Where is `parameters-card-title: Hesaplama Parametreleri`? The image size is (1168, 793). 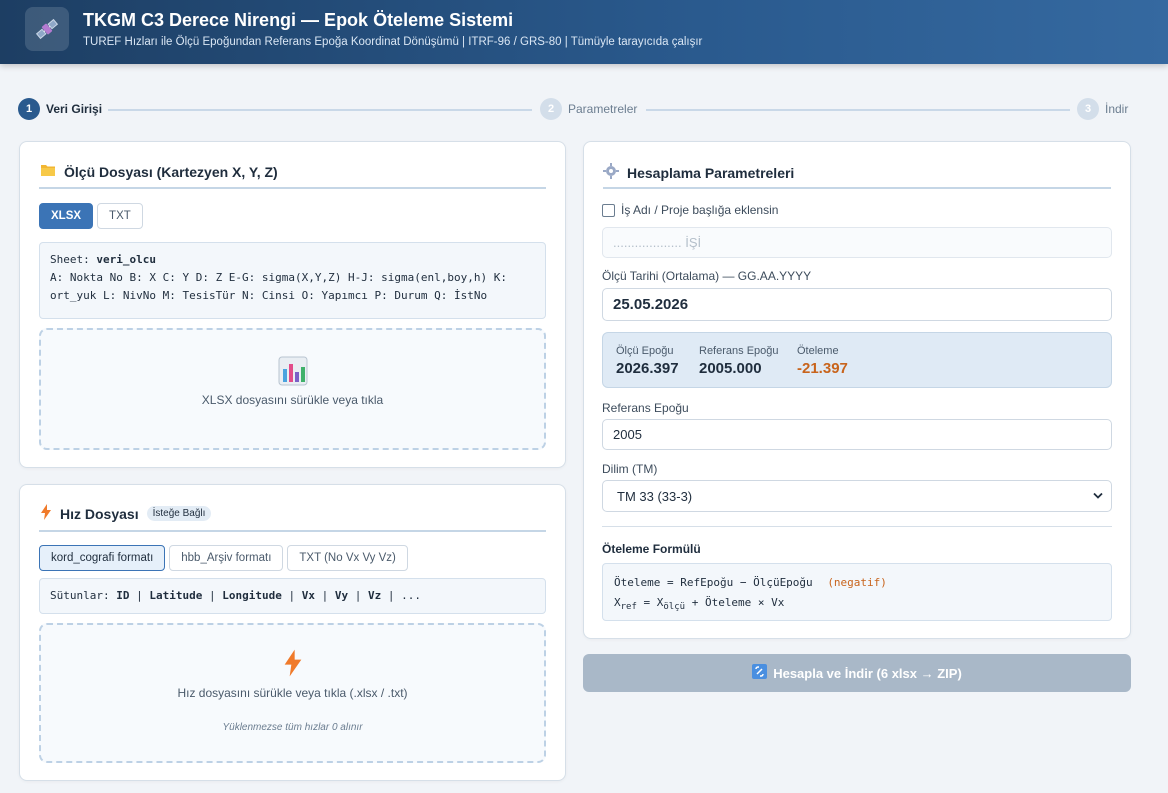 parameters-card-title: Hesaplama Parametreleri is located at coordinates (698, 172).